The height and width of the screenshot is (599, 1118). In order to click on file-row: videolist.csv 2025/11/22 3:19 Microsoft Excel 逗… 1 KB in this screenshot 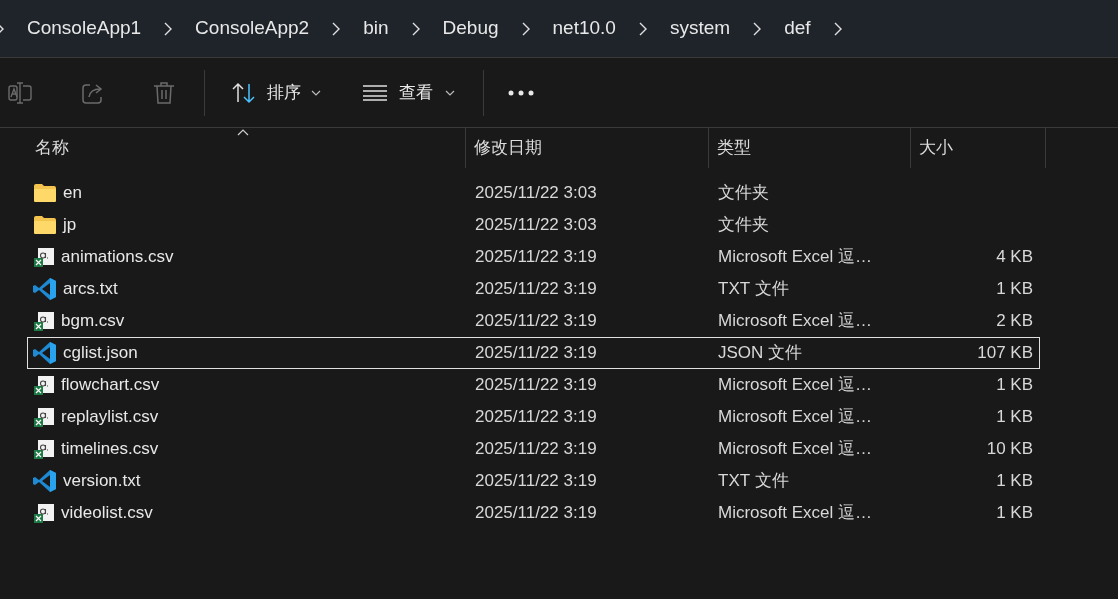, I will do `click(533, 513)`.